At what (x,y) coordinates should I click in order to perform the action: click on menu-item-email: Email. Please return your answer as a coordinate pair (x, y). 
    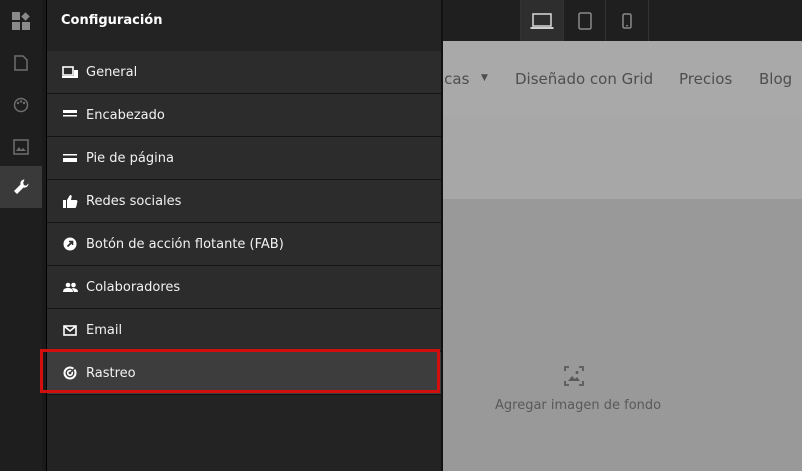
    Looking at the image, I should click on (244, 330).